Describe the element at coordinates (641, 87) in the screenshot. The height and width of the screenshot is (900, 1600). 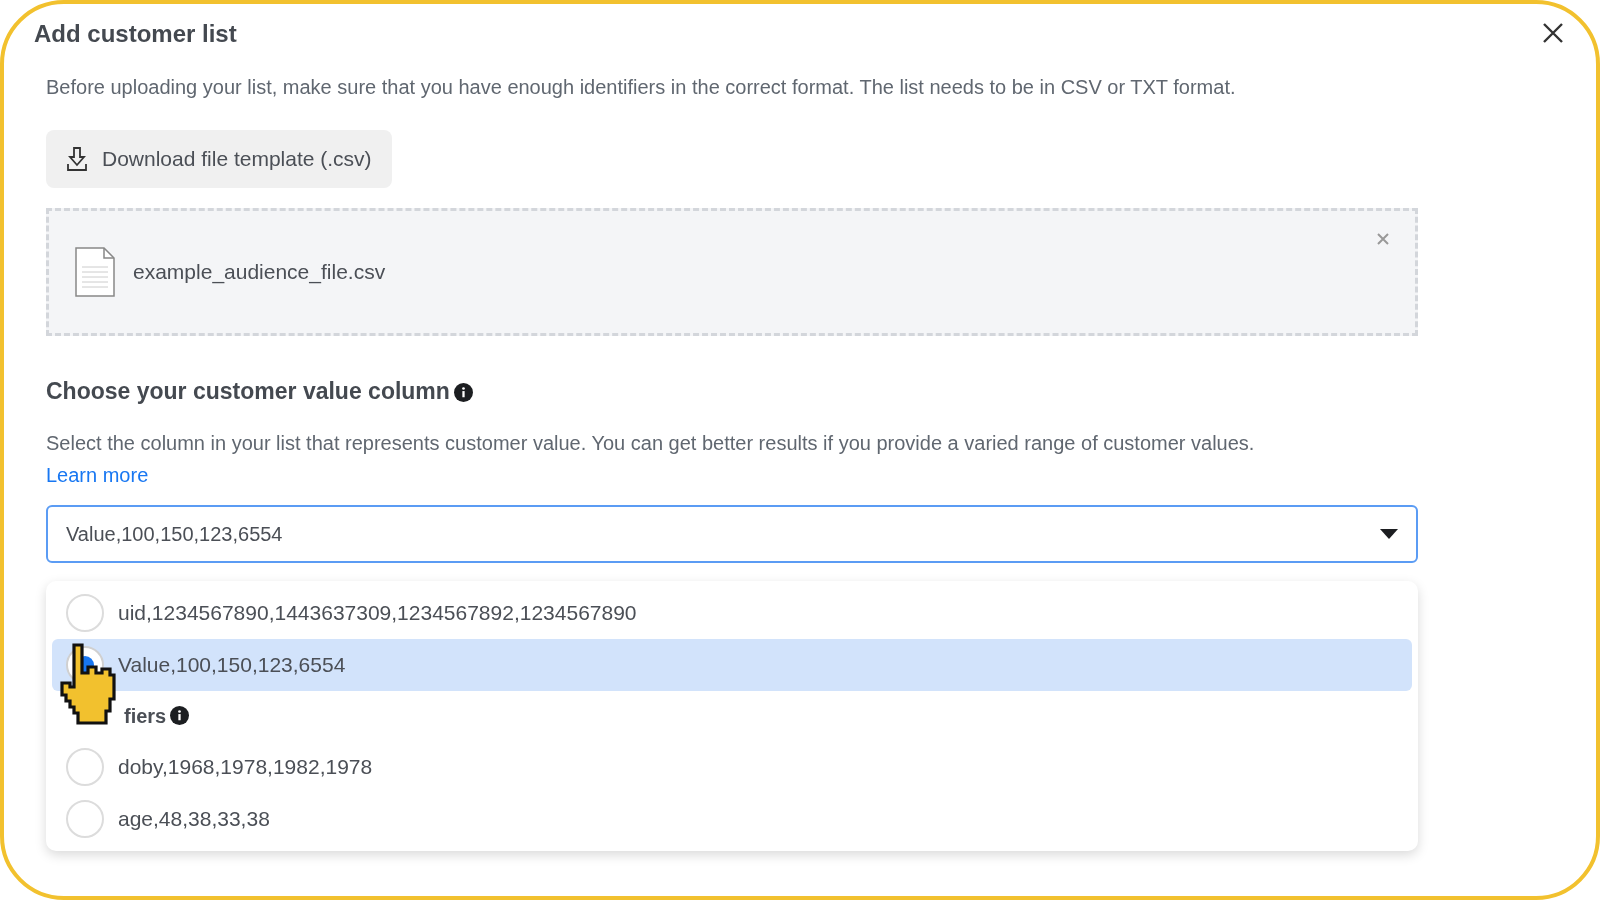
I see `description: Before uploading your list, make sure that you have enough identifiers in the correct format. The list needs to be in CSV or TXT format.` at that location.